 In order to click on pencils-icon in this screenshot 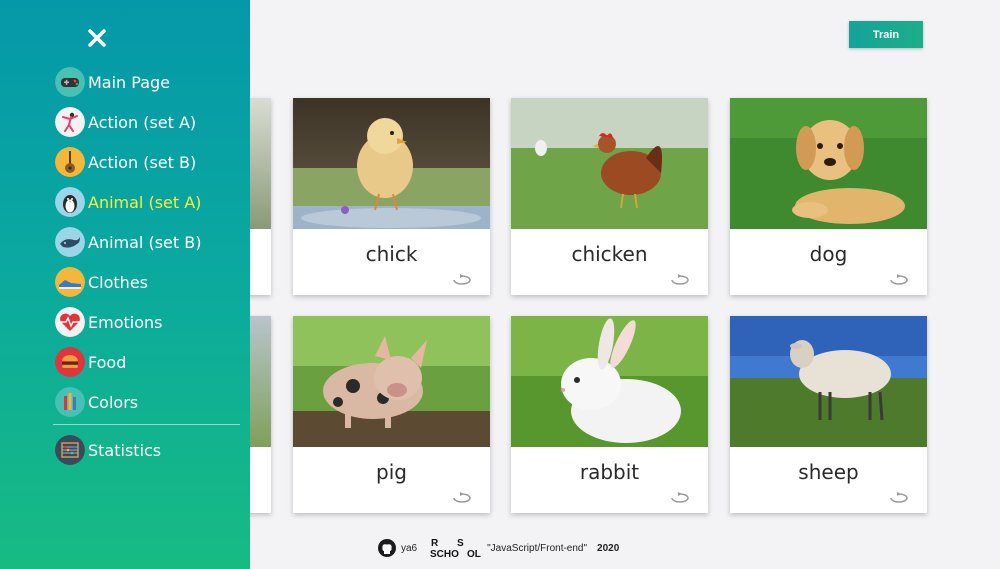, I will do `click(70, 402)`.